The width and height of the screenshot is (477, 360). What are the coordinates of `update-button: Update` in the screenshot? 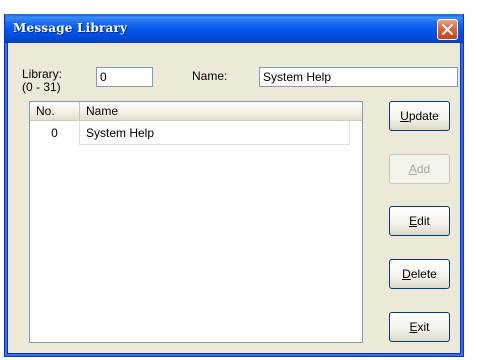 It's located at (419, 116).